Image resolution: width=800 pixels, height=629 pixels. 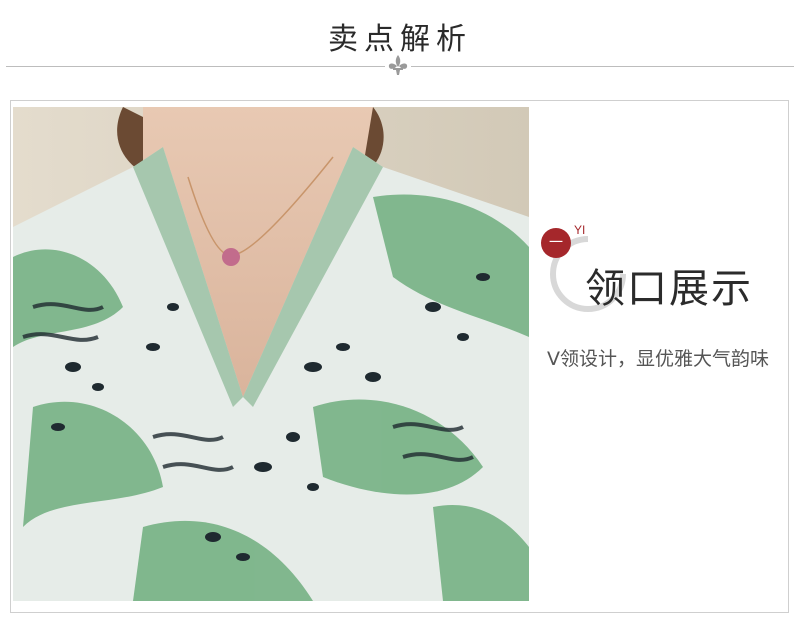 What do you see at coordinates (400, 39) in the screenshot?
I see `section-title: 卖点解析` at bounding box center [400, 39].